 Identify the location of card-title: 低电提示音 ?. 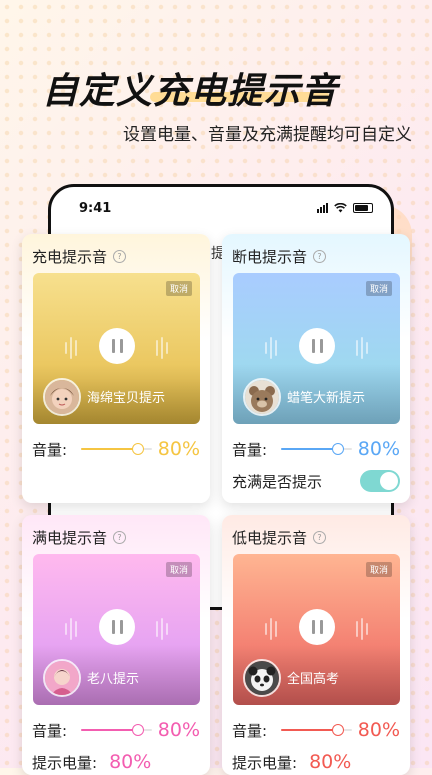
(279, 537).